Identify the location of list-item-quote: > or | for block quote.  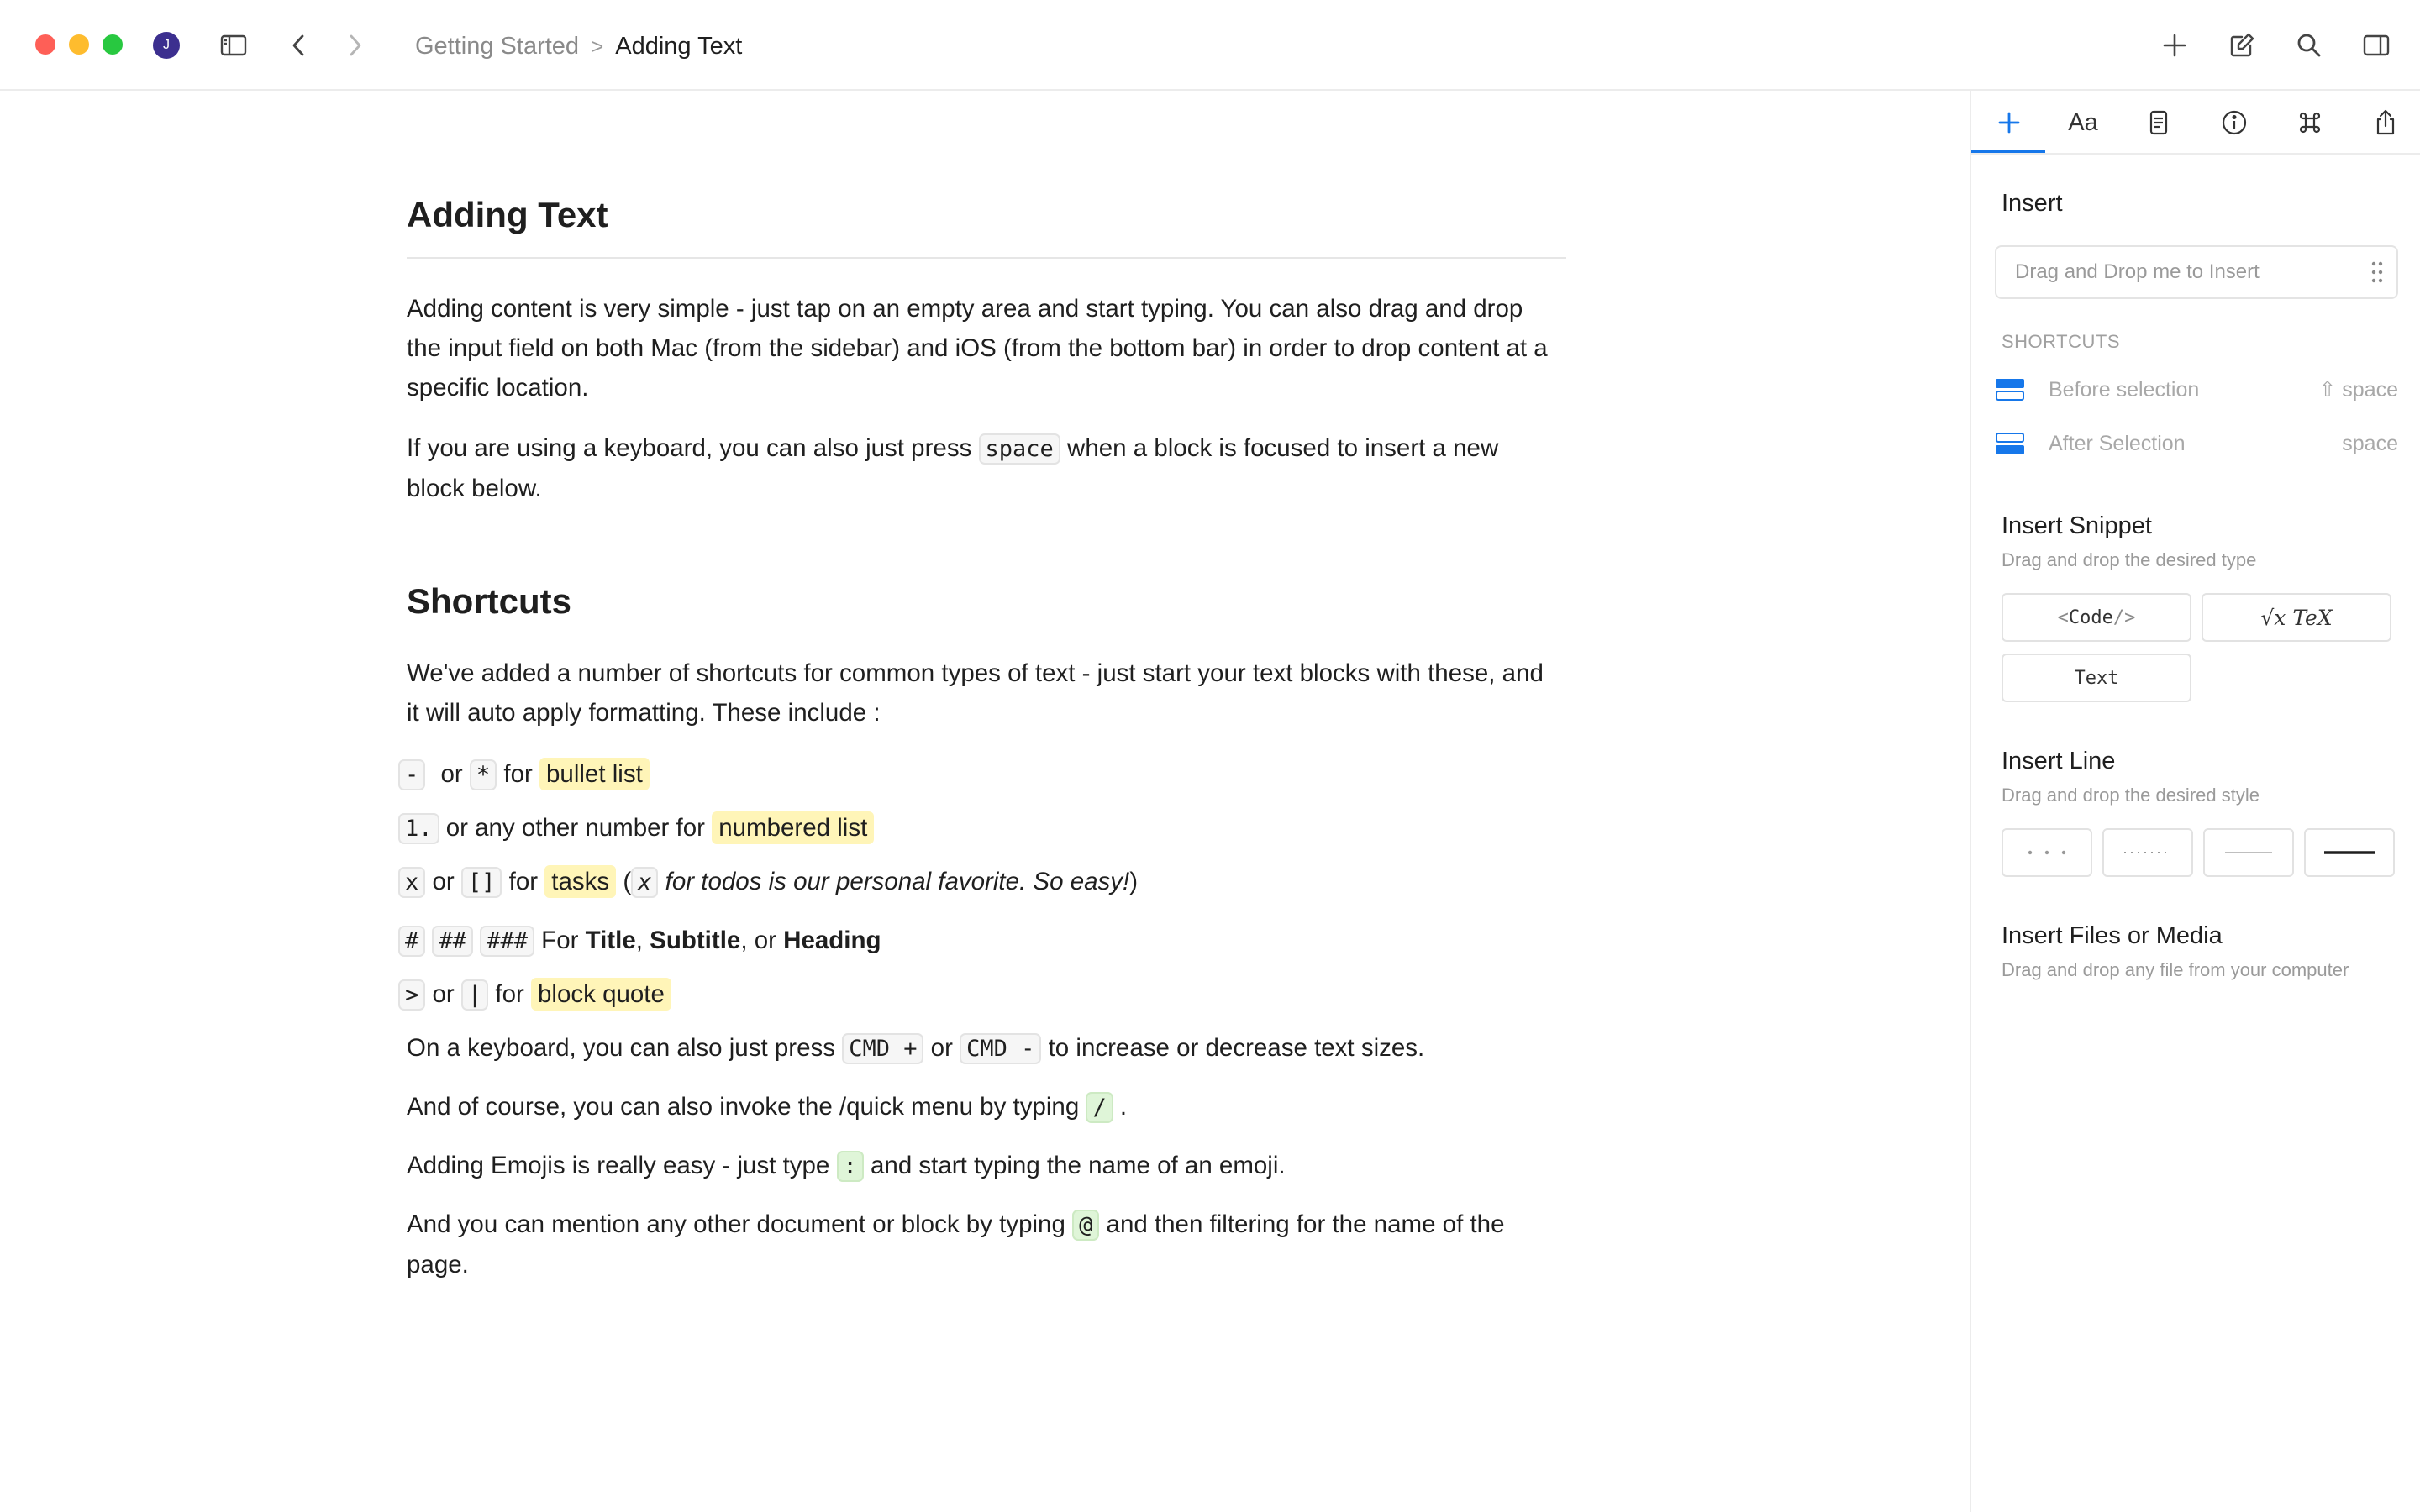
(534, 994).